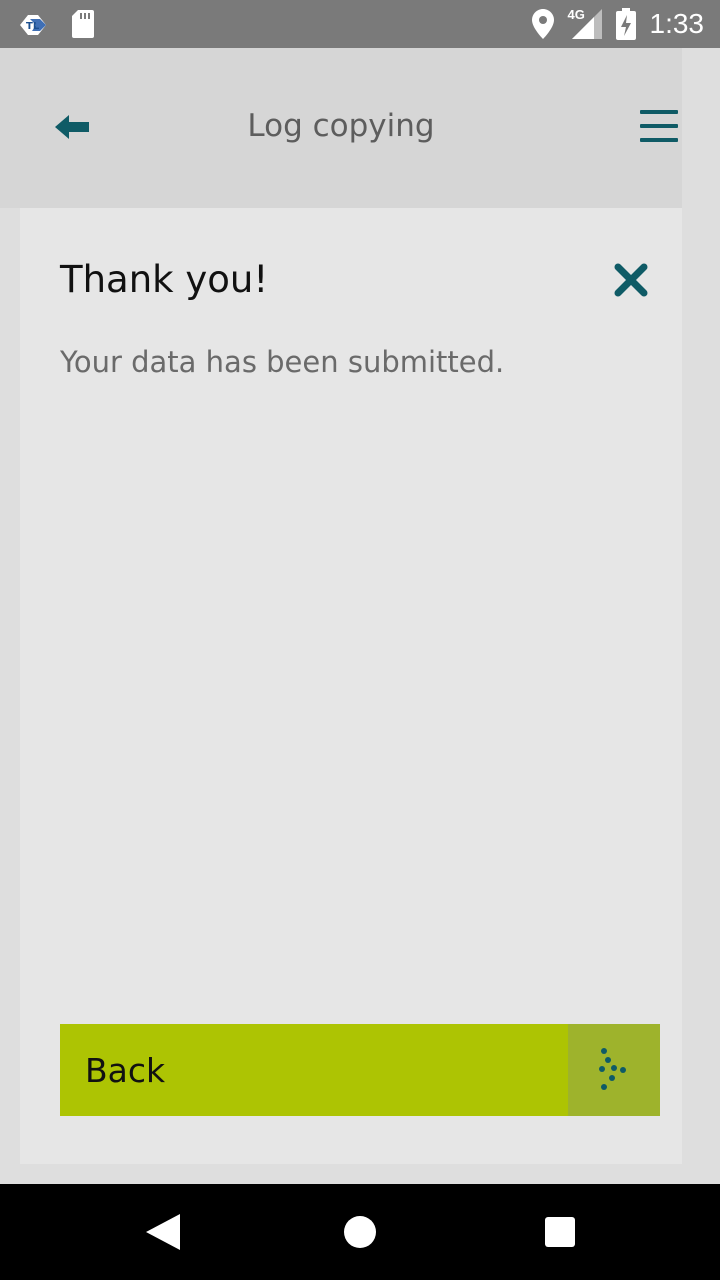 The width and height of the screenshot is (720, 1280). I want to click on nav-back-icon, so click(163, 1232).